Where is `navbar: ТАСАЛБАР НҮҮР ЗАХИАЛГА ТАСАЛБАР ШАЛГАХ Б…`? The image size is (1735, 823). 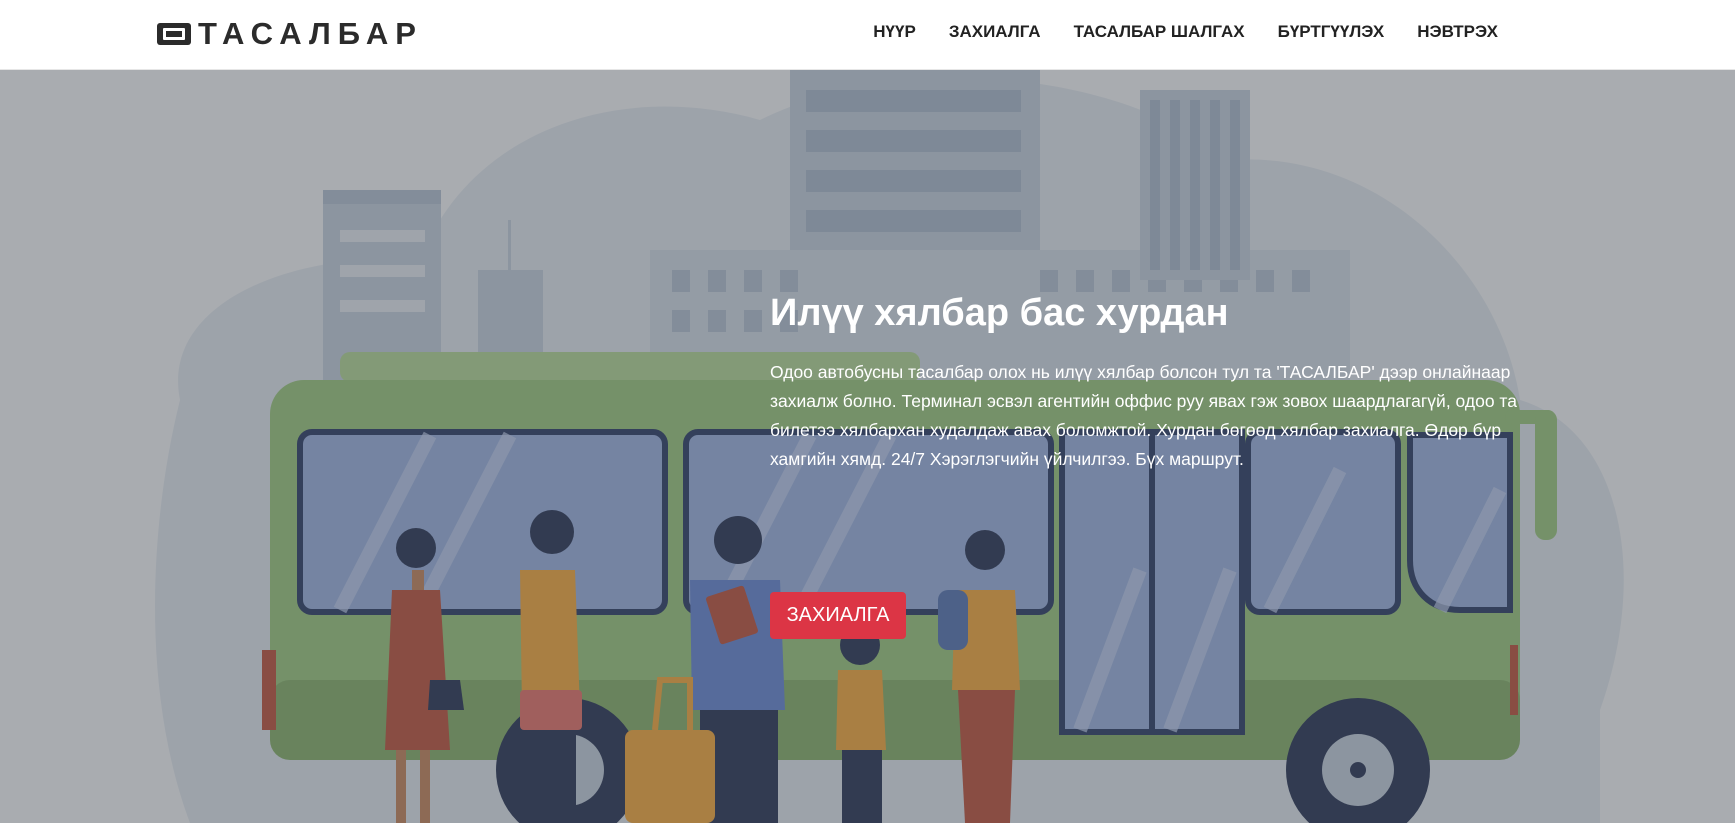 navbar: ТАСАЛБАР НҮҮР ЗАХИАЛГА ТАСАЛБАР ШАЛГАХ Б… is located at coordinates (867, 35).